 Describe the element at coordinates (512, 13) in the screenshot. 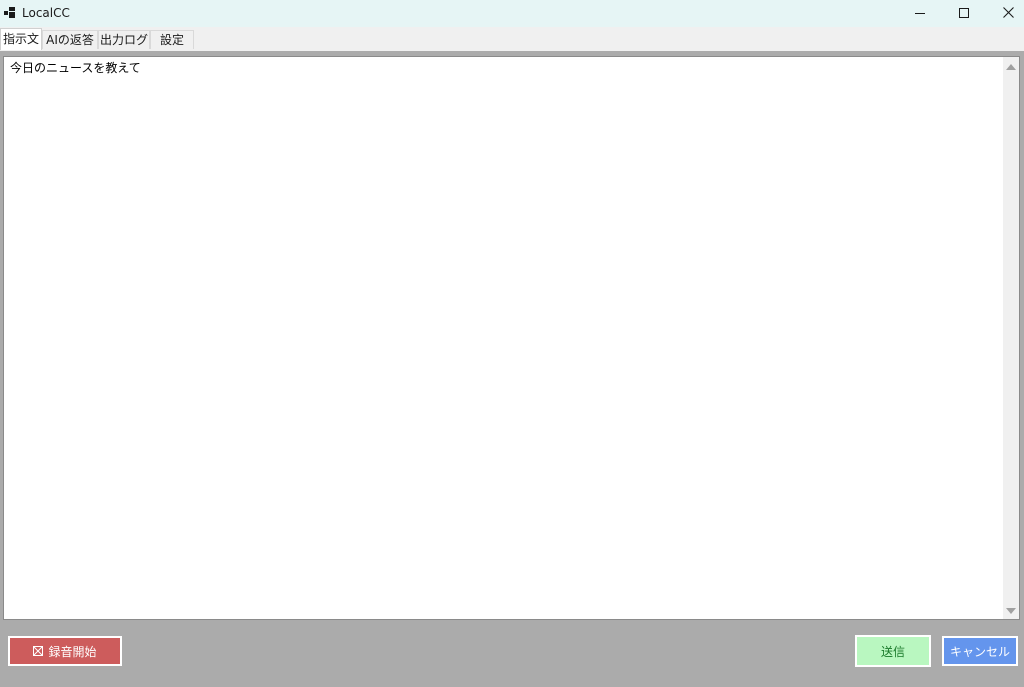

I see `title-bar: LocalCC` at that location.